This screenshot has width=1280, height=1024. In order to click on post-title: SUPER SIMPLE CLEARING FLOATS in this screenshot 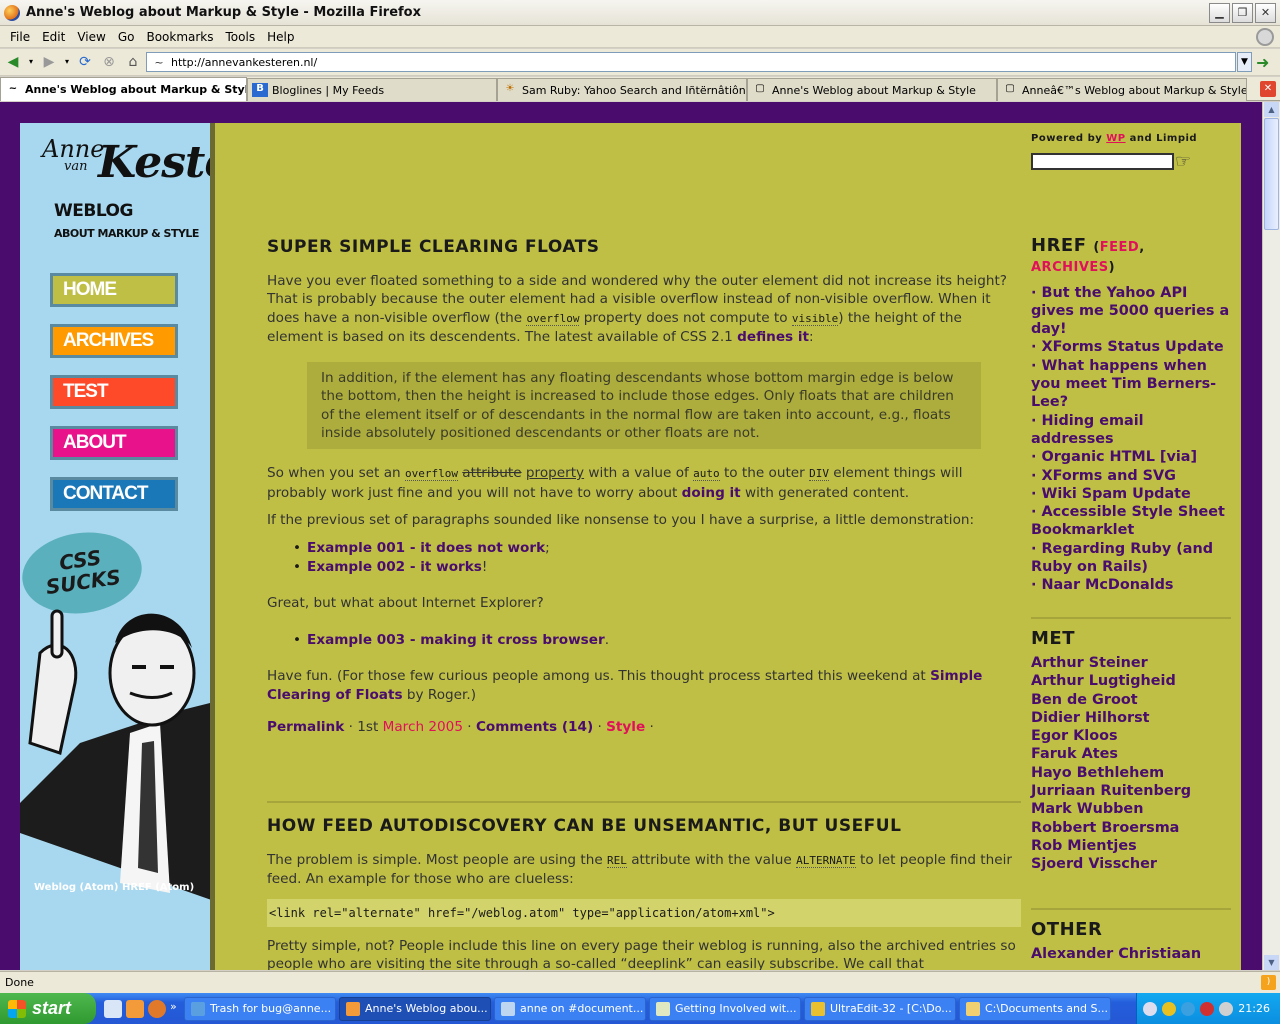, I will do `click(644, 247)`.